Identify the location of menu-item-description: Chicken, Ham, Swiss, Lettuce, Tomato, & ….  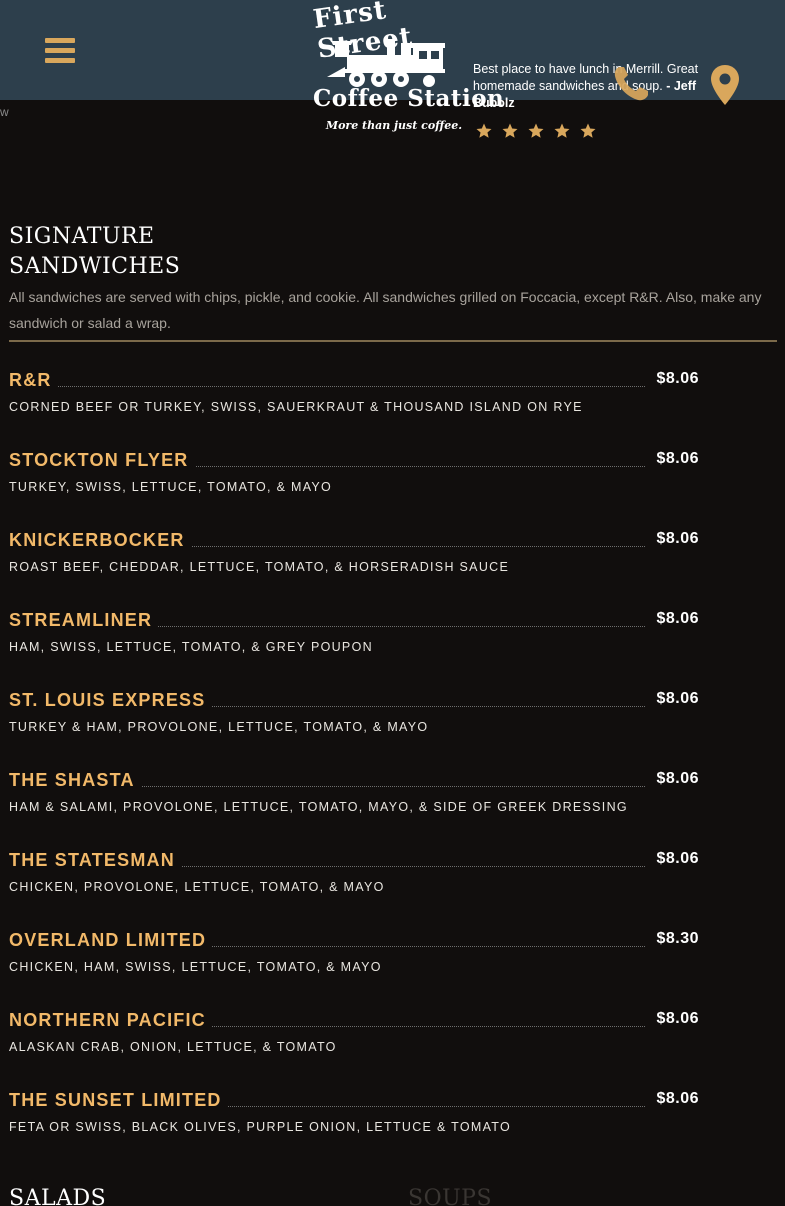
(195, 967).